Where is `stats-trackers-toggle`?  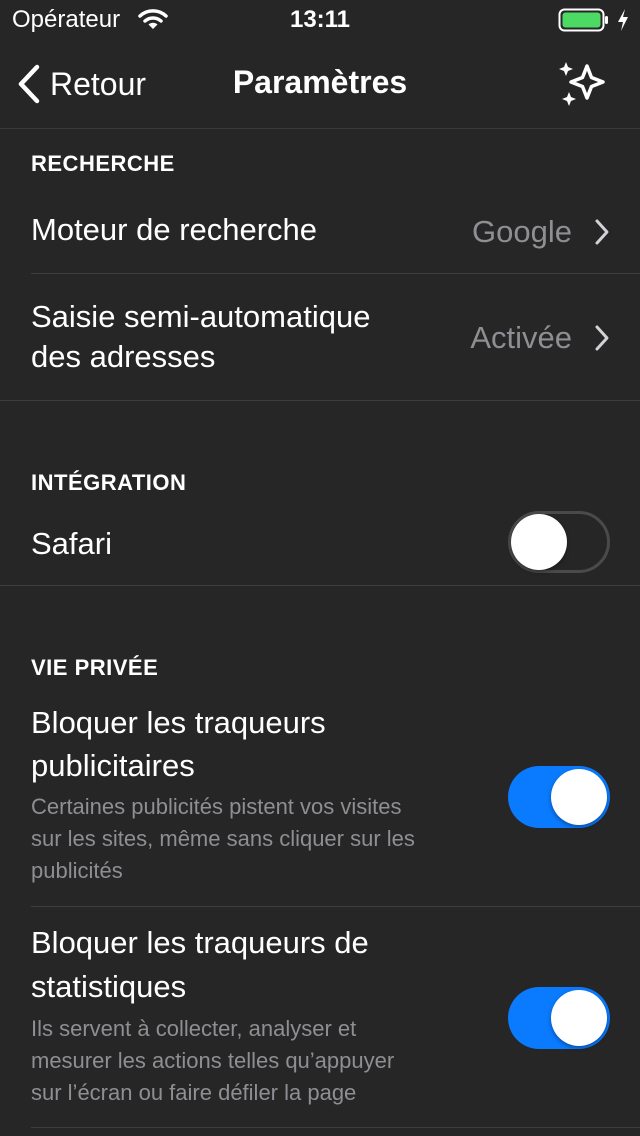 stats-trackers-toggle is located at coordinates (559, 1018).